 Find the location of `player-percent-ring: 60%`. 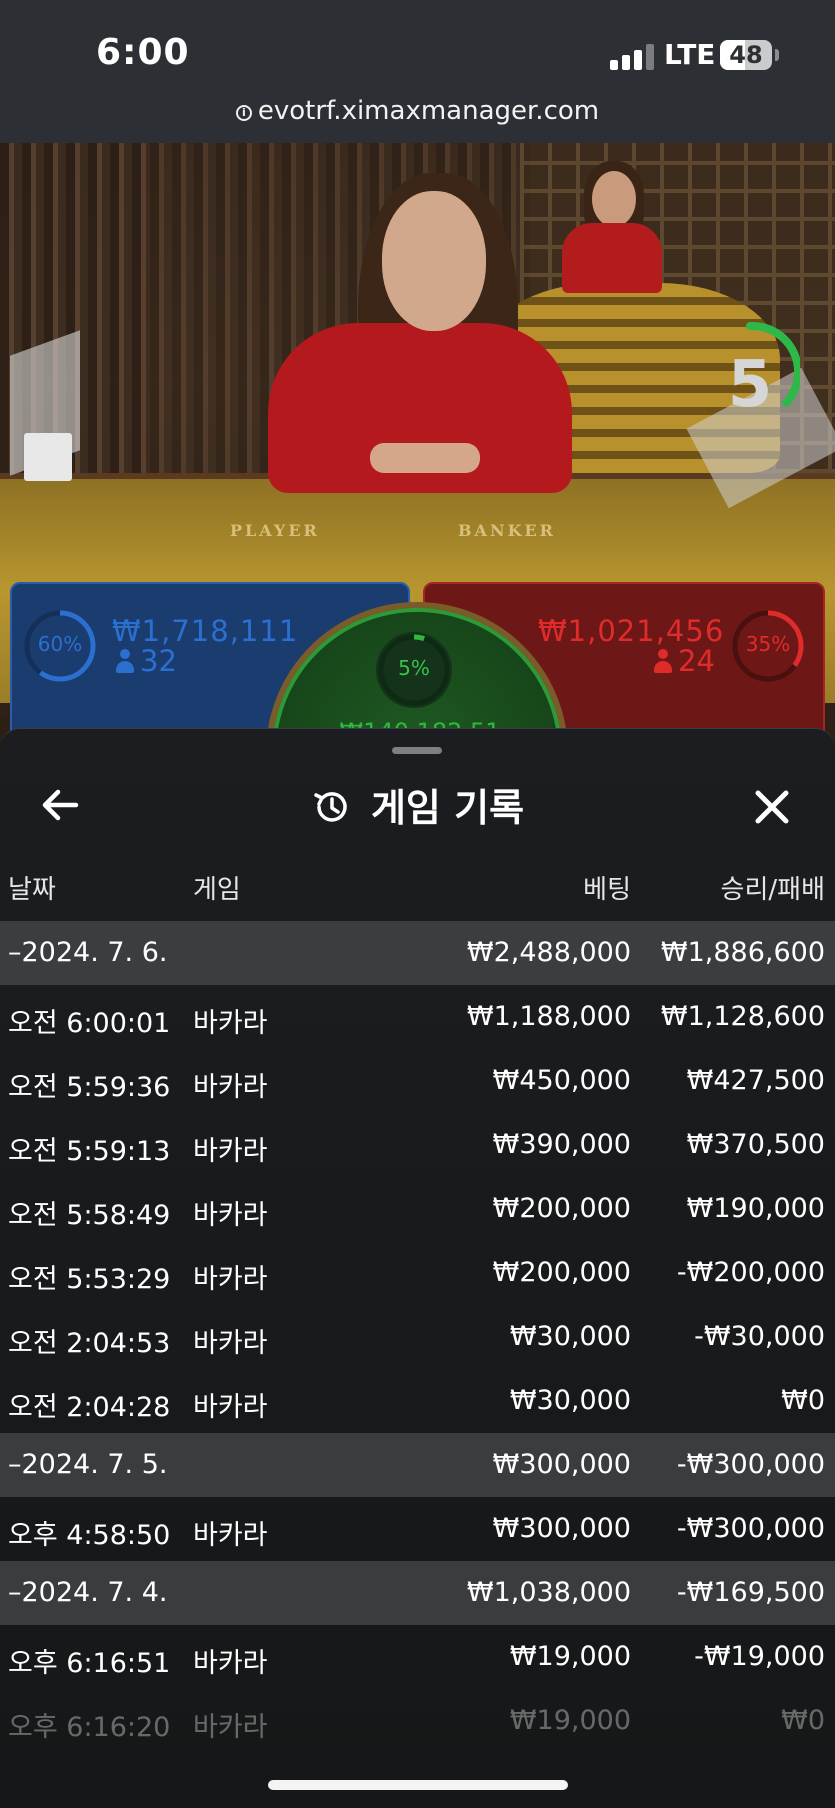

player-percent-ring: 60% is located at coordinates (60, 646).